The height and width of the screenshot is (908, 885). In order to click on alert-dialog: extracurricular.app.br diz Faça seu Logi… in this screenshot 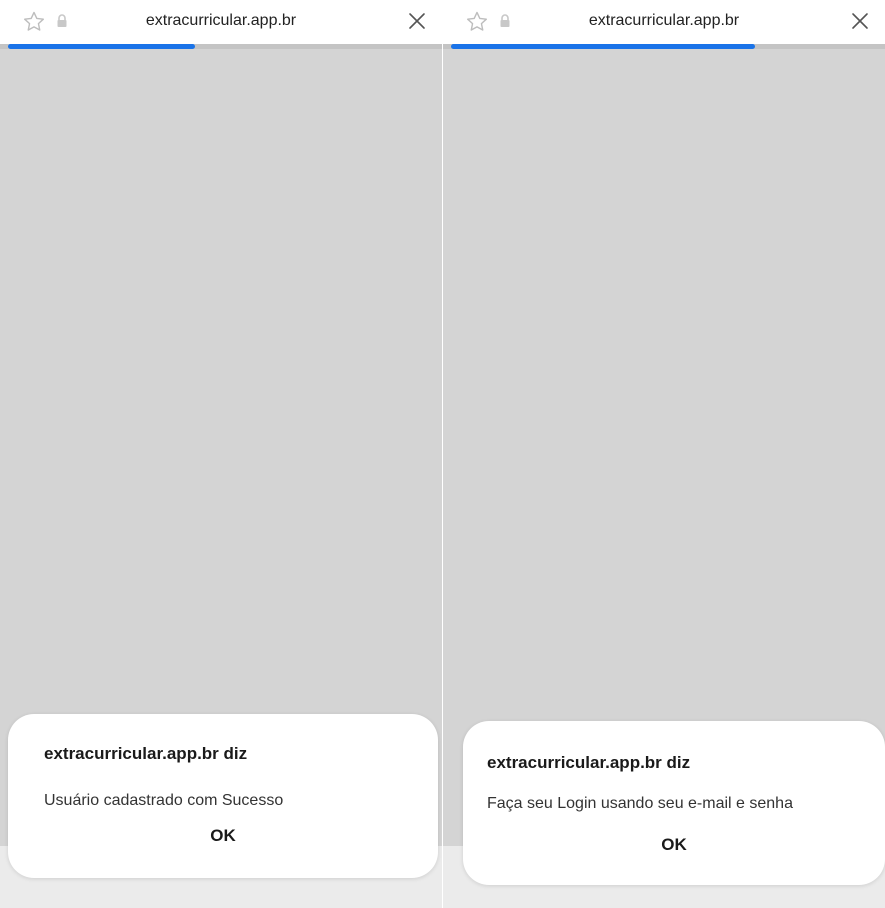, I will do `click(674, 803)`.